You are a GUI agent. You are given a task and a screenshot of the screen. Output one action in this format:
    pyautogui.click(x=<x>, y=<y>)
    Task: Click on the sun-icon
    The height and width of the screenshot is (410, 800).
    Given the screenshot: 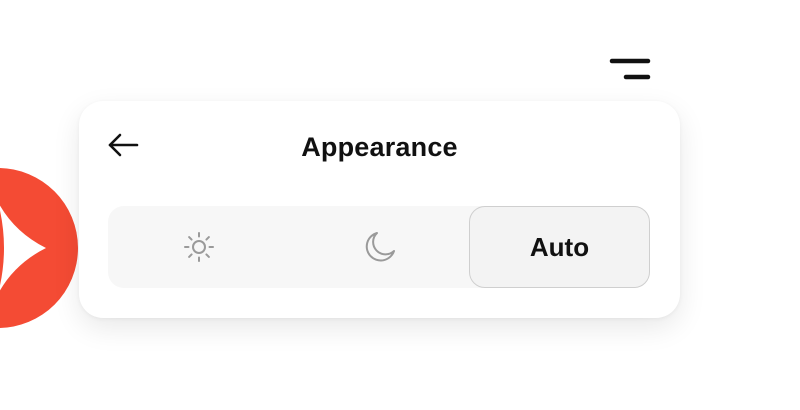 What is the action you would take?
    pyautogui.click(x=198, y=247)
    